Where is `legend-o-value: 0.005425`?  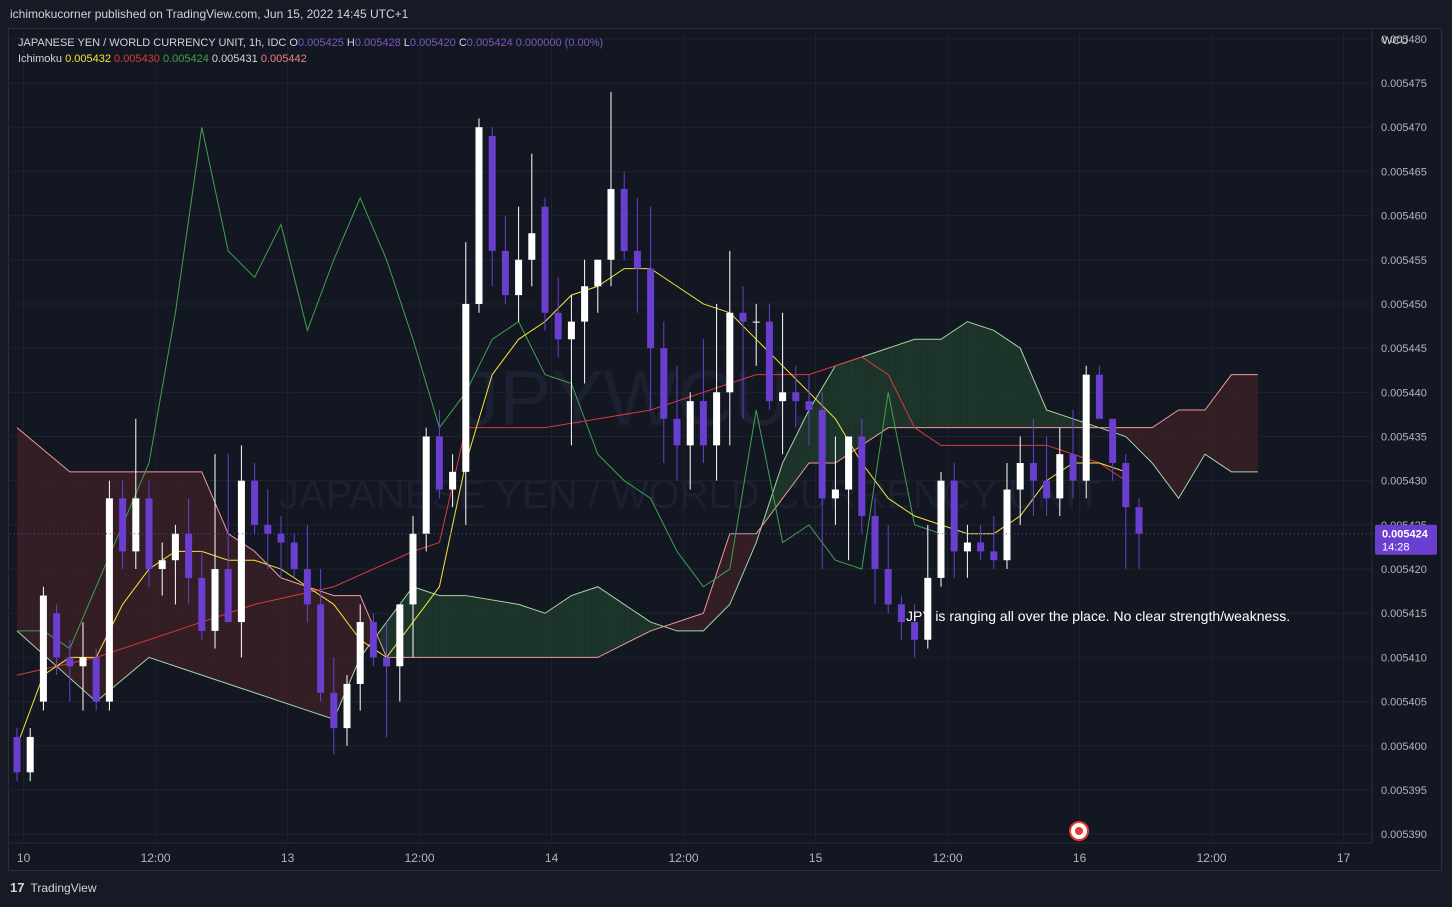 legend-o-value: 0.005425 is located at coordinates (322, 43).